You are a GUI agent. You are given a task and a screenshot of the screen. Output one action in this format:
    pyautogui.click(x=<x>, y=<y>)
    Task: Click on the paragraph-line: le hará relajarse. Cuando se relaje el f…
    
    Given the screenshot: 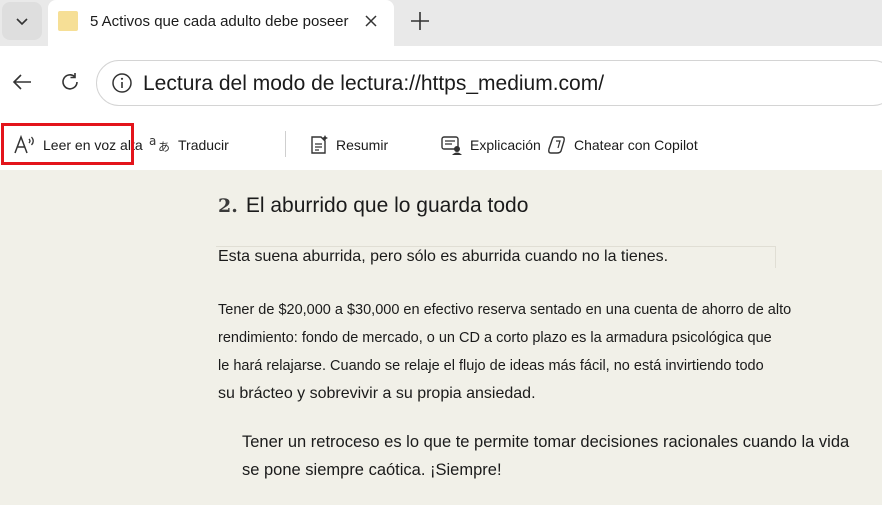 What is the action you would take?
    pyautogui.click(x=491, y=366)
    